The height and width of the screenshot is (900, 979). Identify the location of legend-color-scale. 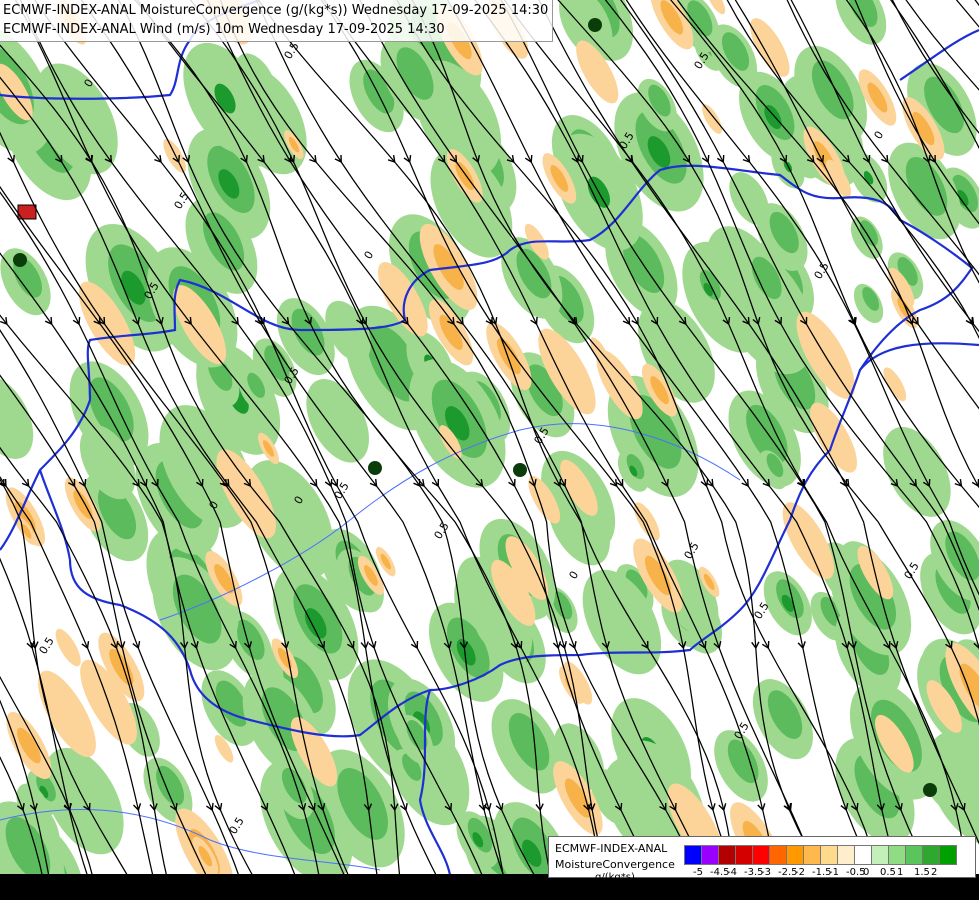
(820, 855).